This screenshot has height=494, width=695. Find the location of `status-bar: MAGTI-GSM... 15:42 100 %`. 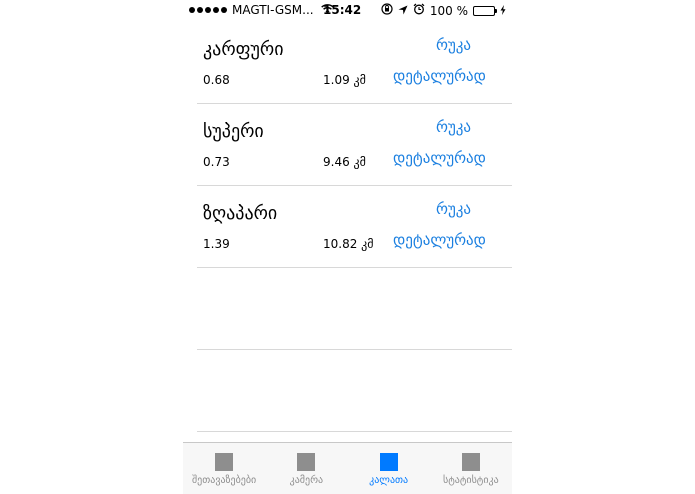

status-bar: MAGTI-GSM... 15:42 100 % is located at coordinates (347, 11).